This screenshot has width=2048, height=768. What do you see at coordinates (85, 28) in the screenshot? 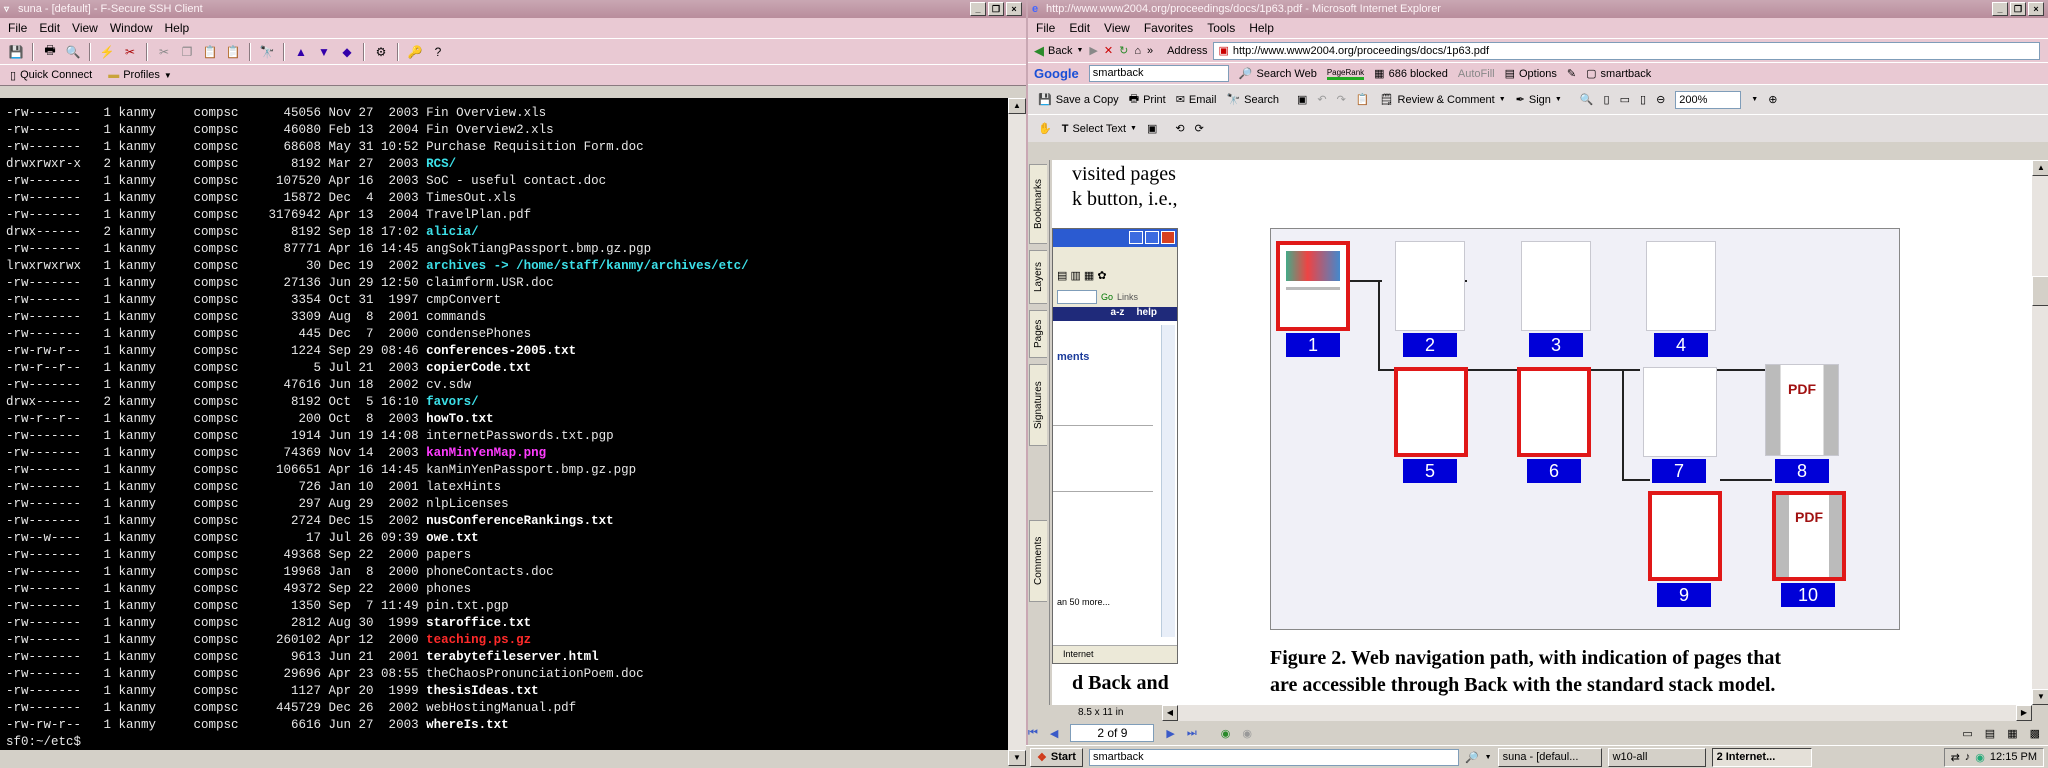
I see `menu-view: View` at bounding box center [85, 28].